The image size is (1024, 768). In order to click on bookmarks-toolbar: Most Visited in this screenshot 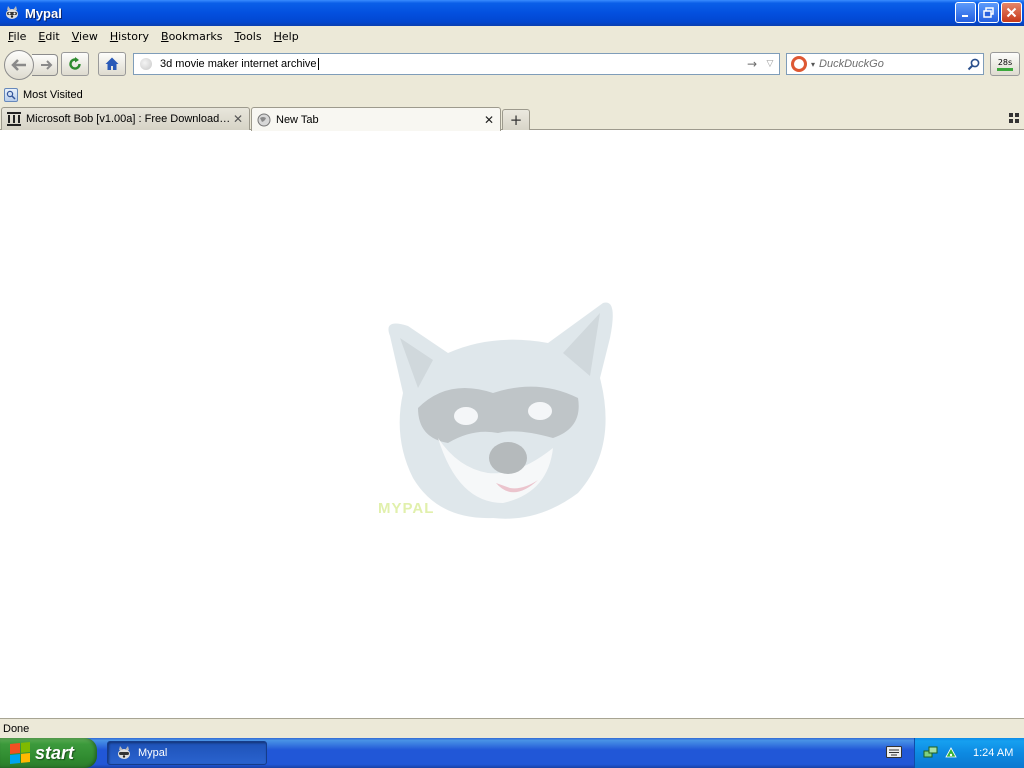, I will do `click(512, 95)`.